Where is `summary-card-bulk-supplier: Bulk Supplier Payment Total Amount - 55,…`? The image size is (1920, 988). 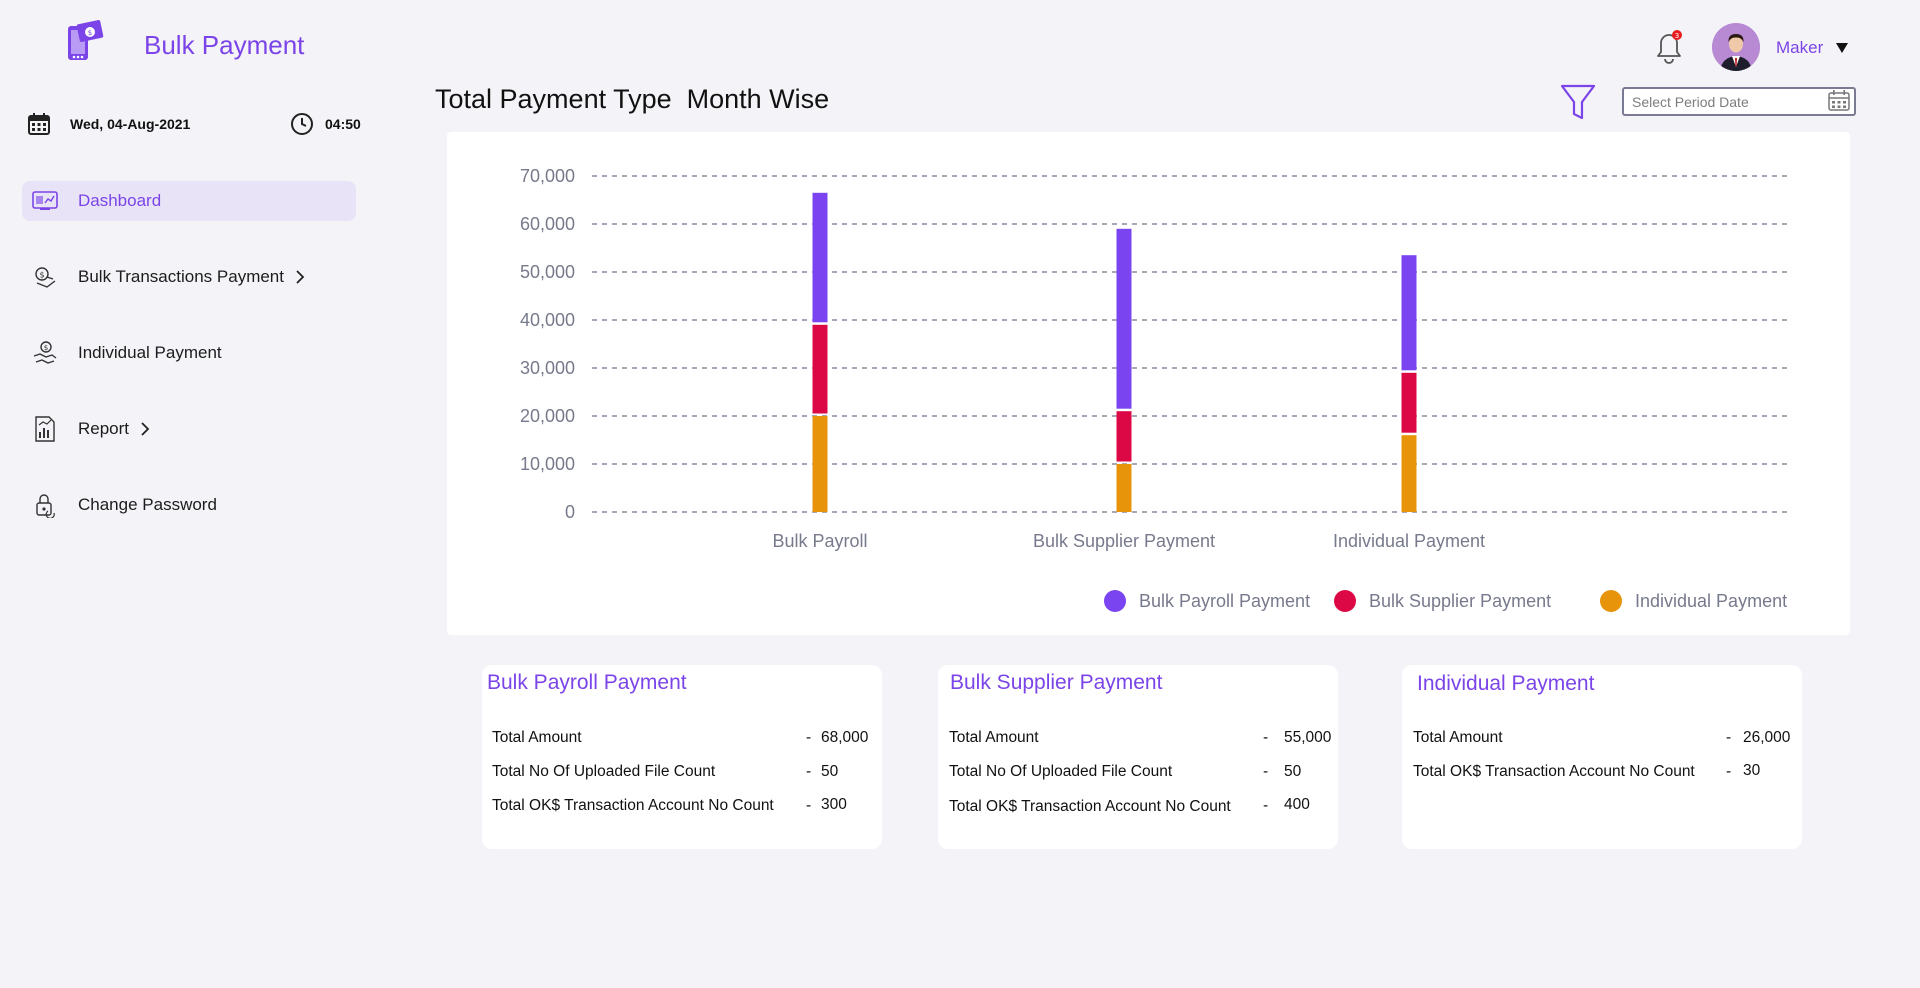
summary-card-bulk-supplier: Bulk Supplier Payment Total Amount - 55,… is located at coordinates (1138, 757).